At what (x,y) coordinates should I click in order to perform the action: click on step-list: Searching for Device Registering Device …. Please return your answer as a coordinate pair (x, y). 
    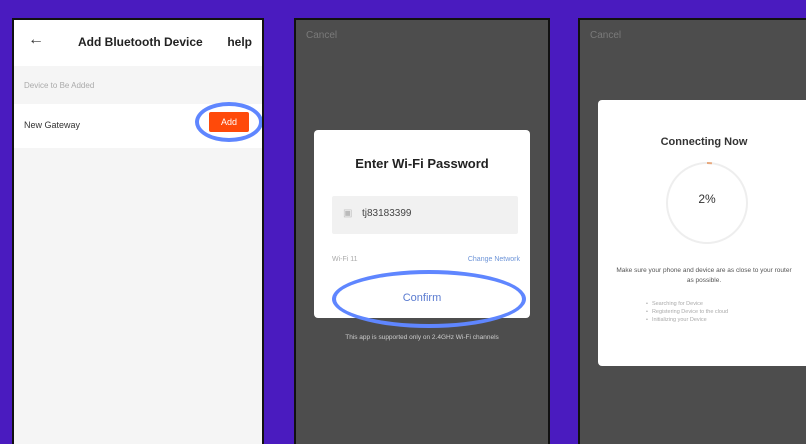
    Looking at the image, I should click on (687, 312).